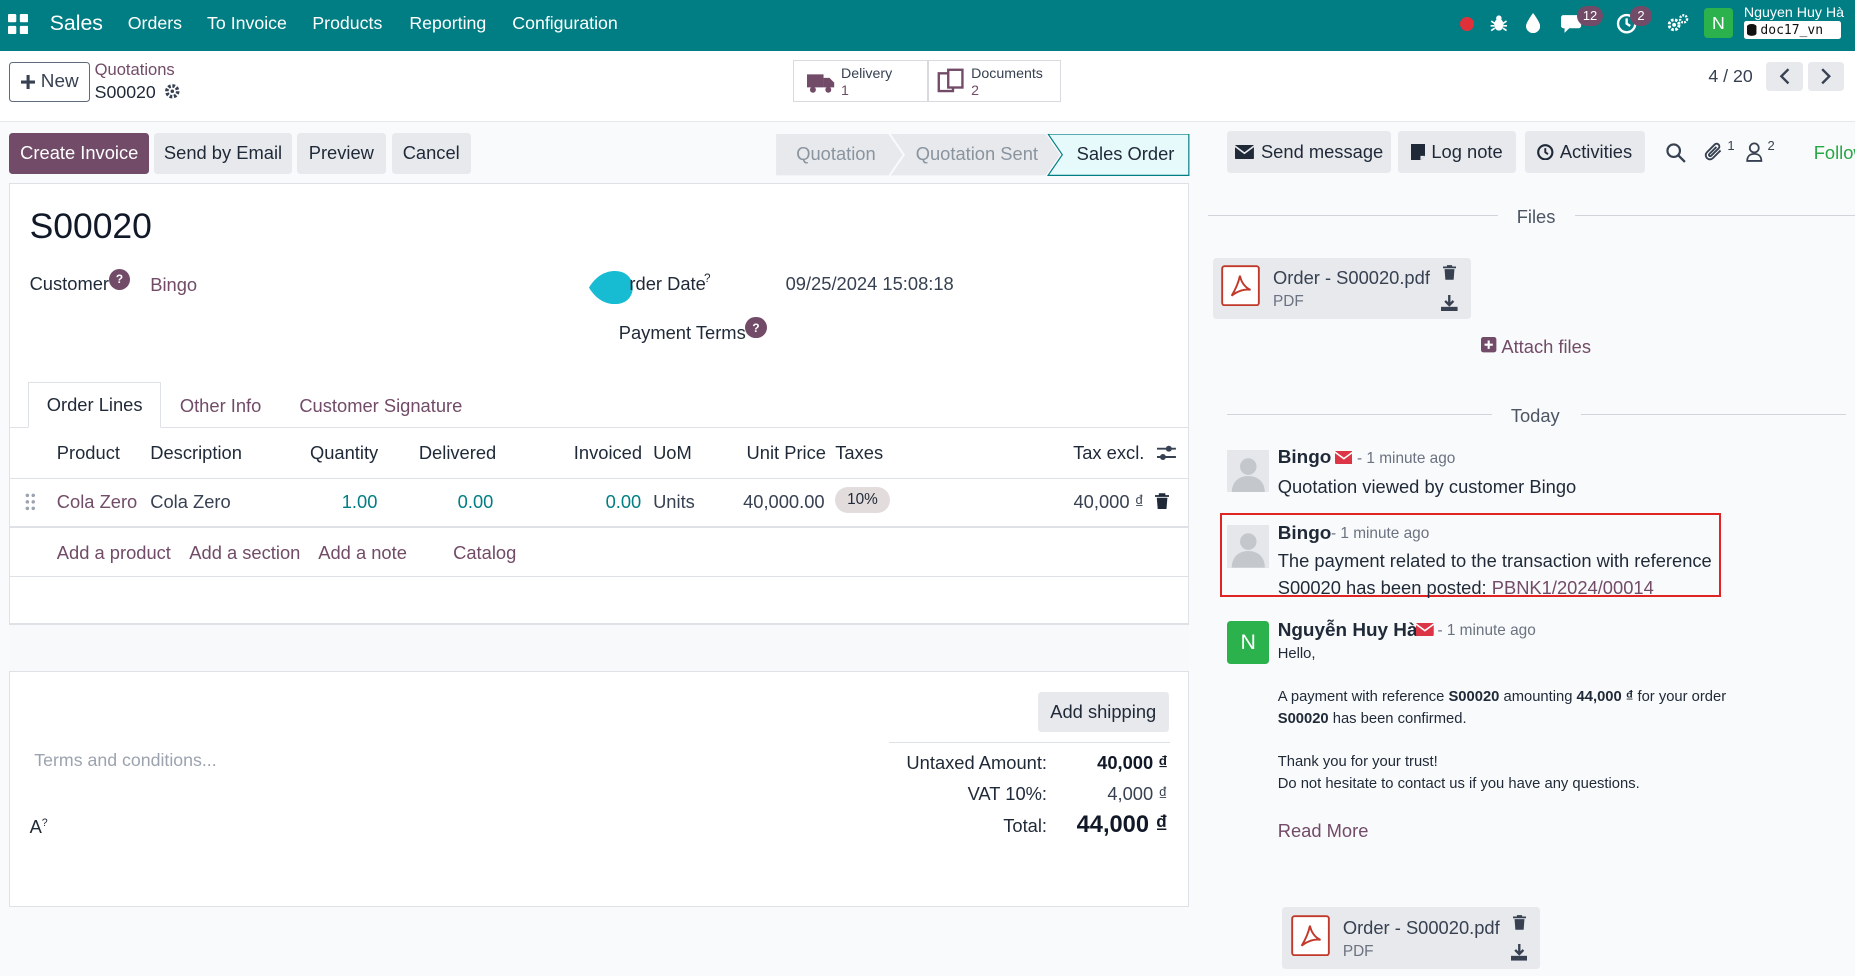  Describe the element at coordinates (862, 500) in the screenshot. I see `line-tax-badge: 10%` at that location.